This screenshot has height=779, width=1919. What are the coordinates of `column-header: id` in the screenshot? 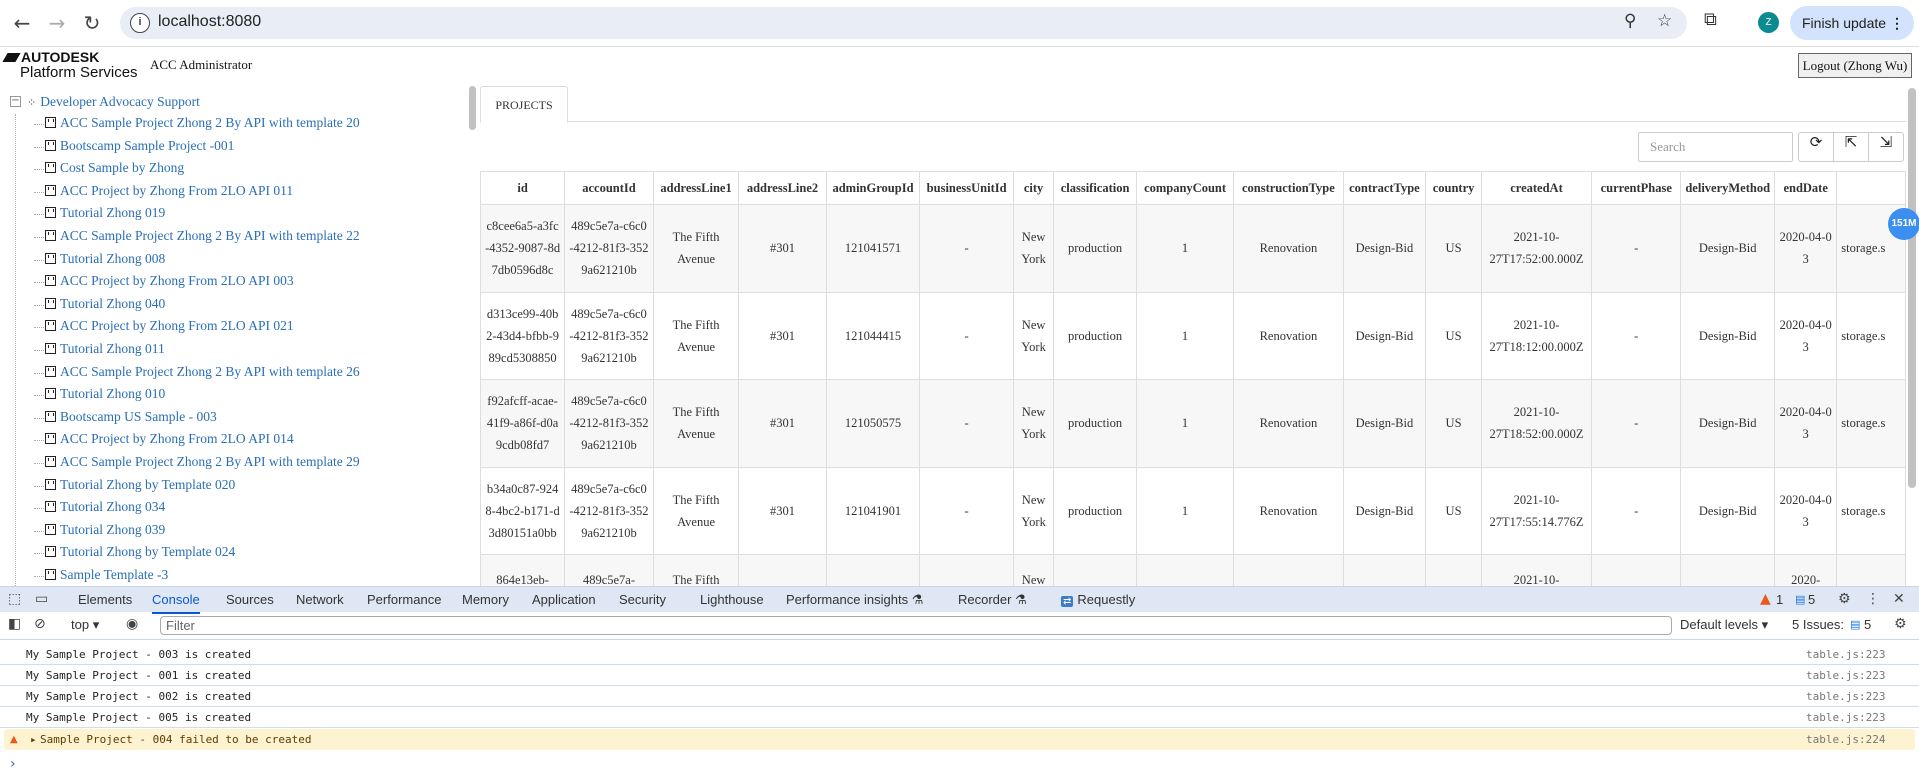 It's located at (523, 188).